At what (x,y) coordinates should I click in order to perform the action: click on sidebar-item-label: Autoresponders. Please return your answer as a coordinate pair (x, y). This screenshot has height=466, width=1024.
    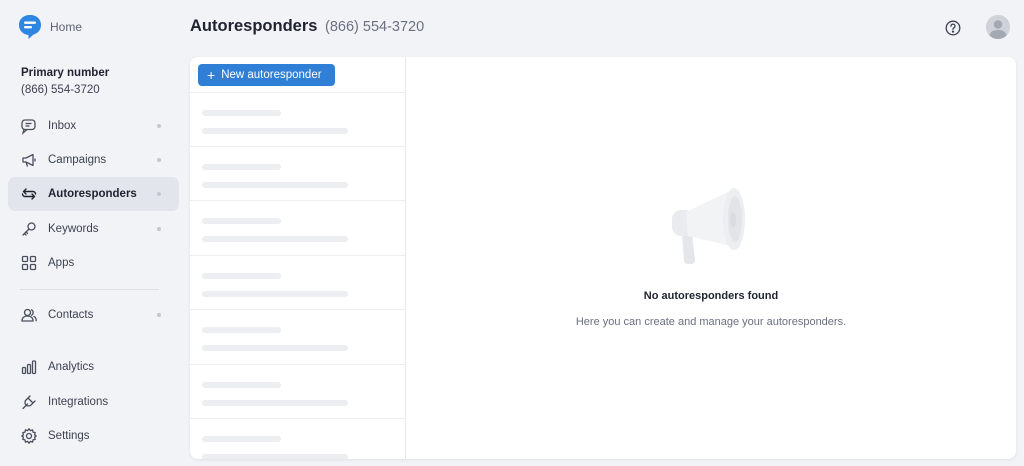
    Looking at the image, I should click on (92, 194).